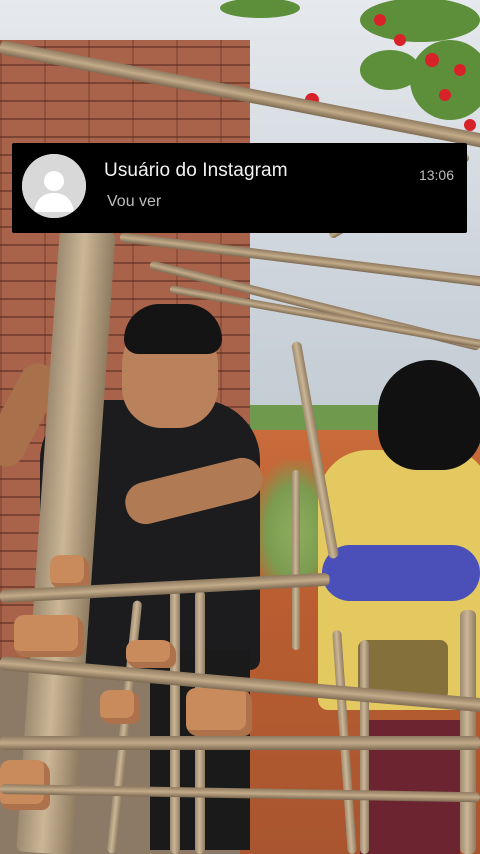  What do you see at coordinates (196, 170) in the screenshot?
I see `sender-name: Usuário do Instagram` at bounding box center [196, 170].